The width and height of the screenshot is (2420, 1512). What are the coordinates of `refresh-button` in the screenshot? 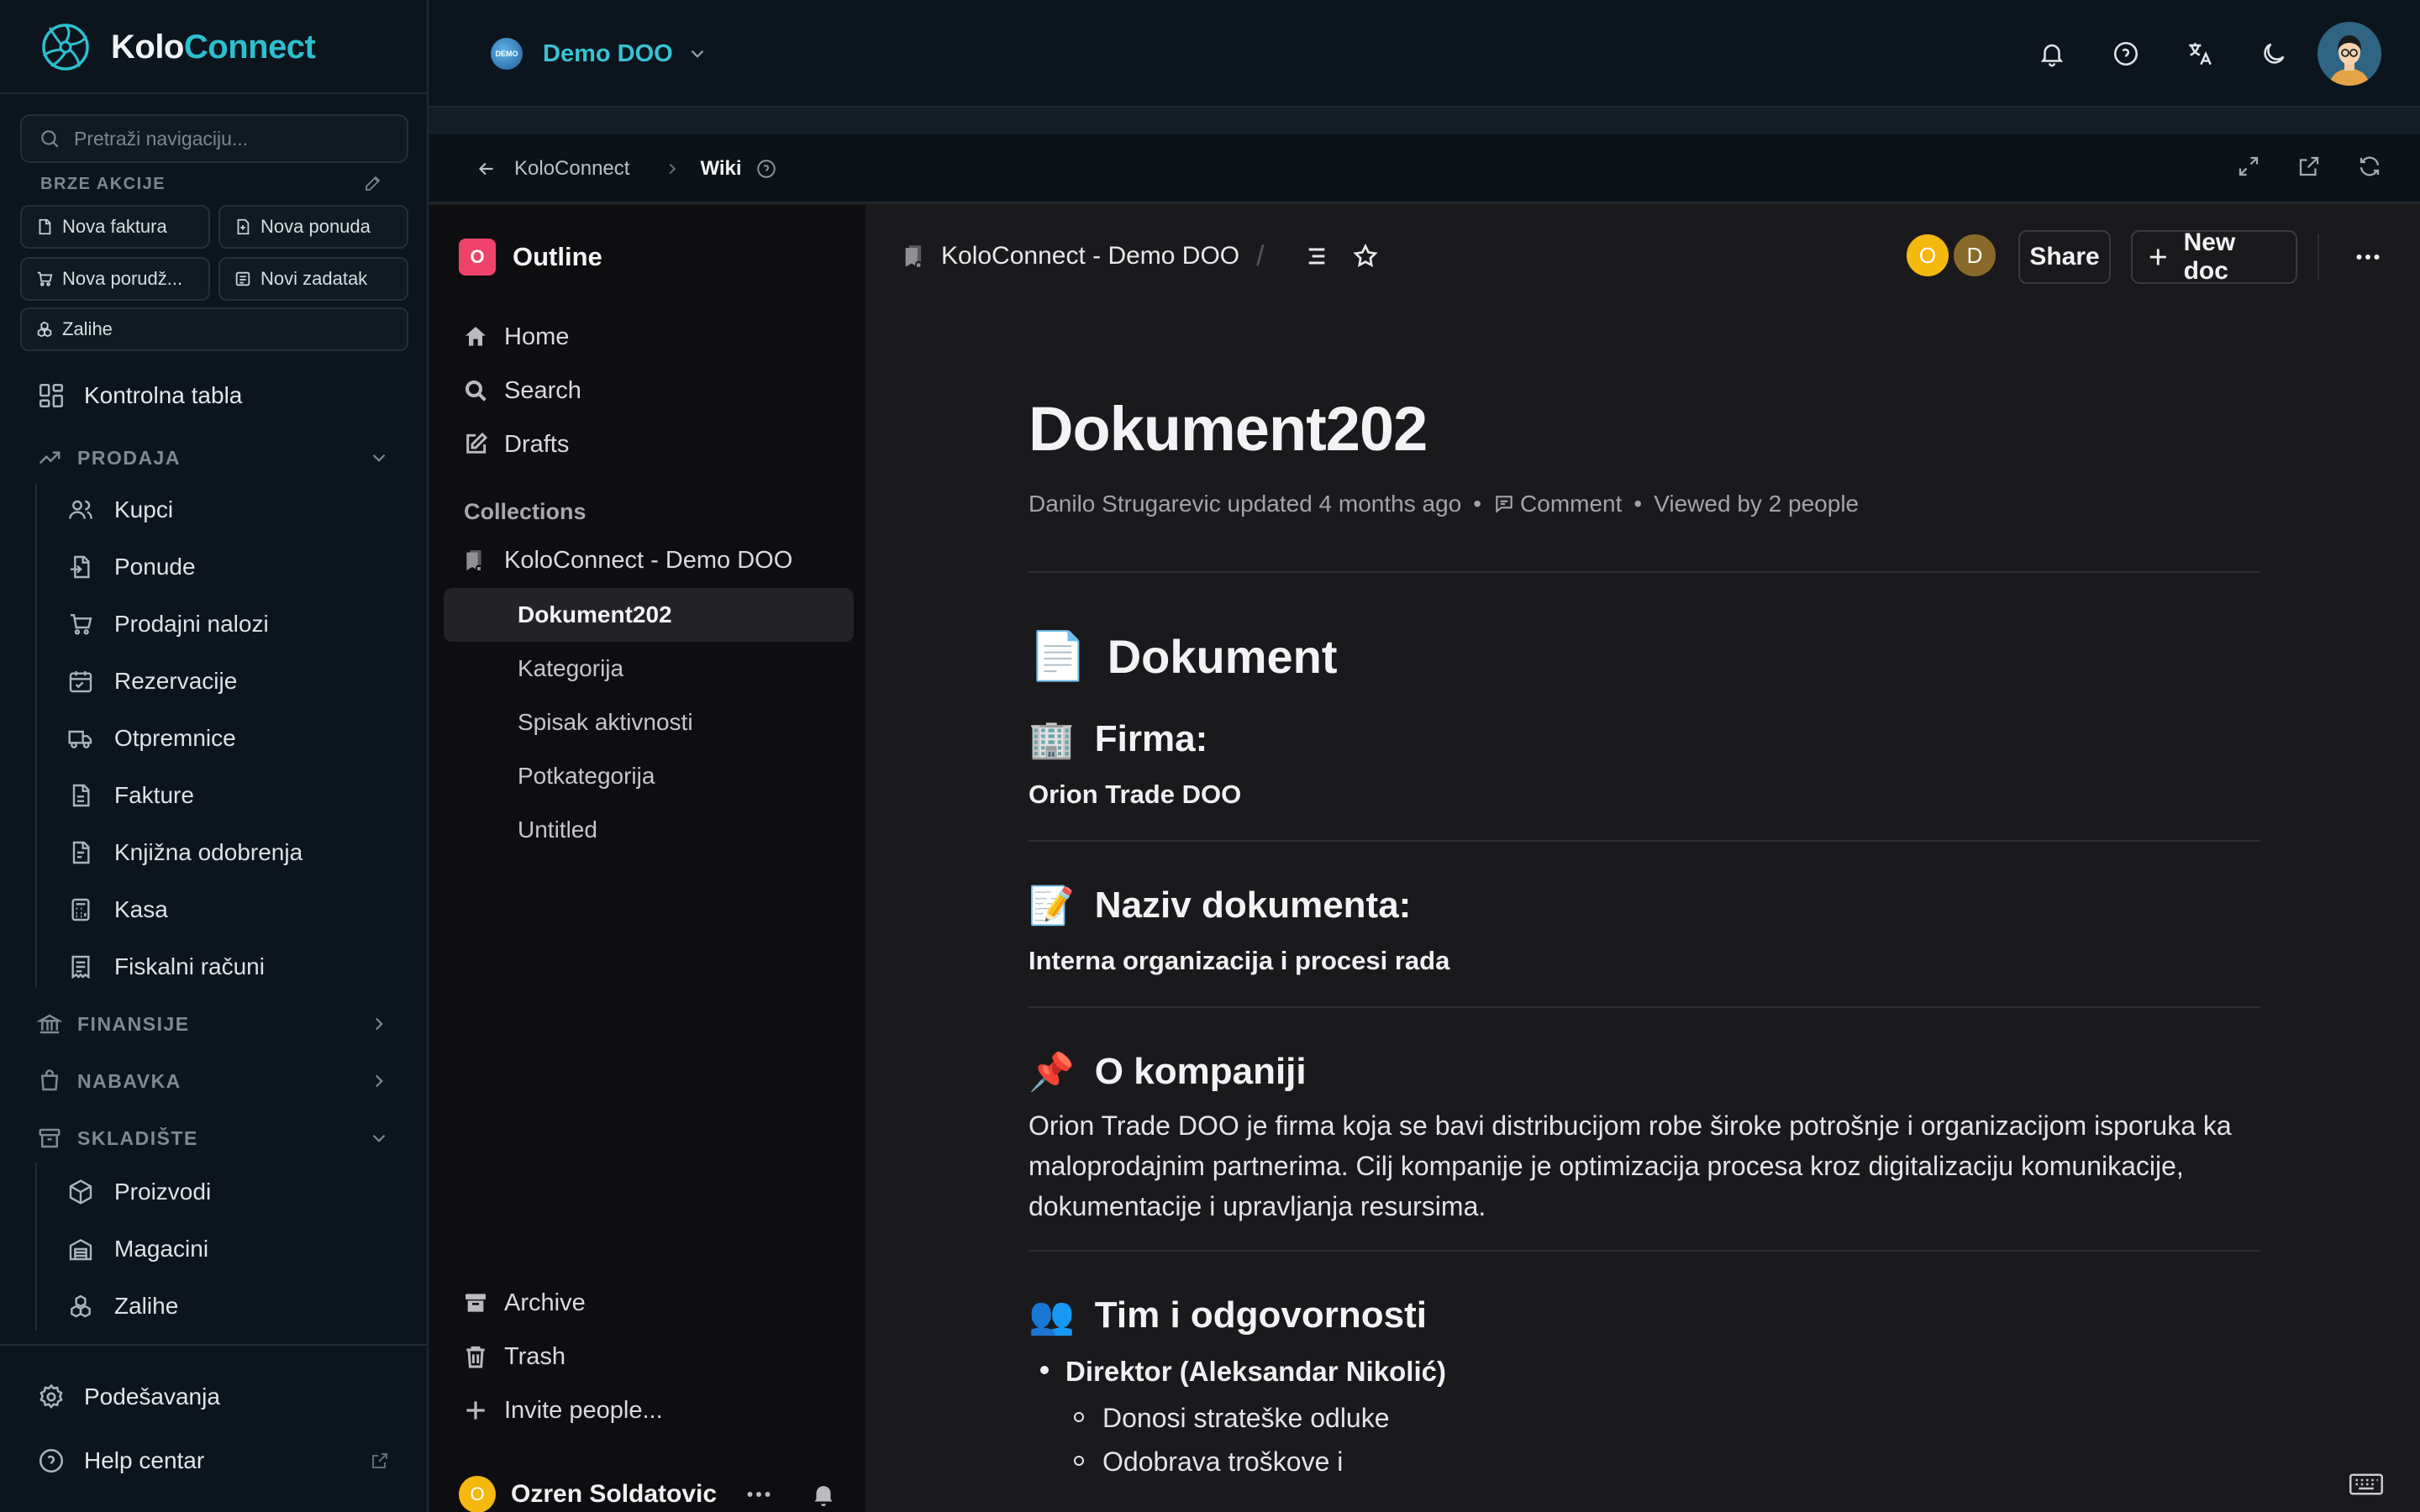 It's located at (2369, 166).